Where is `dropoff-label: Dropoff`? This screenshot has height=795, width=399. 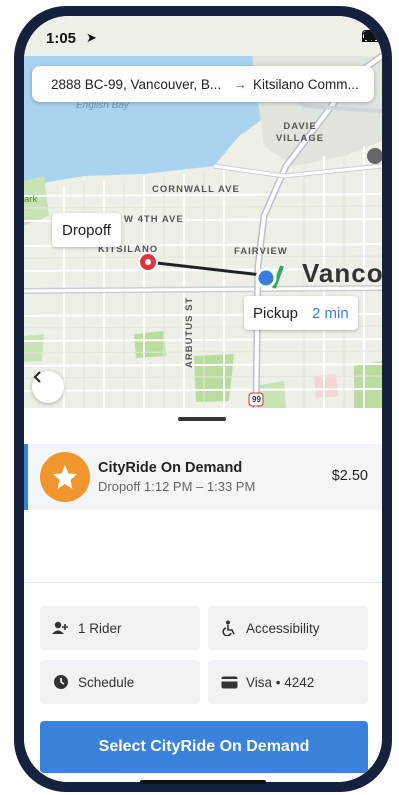
dropoff-label: Dropoff is located at coordinates (86, 230).